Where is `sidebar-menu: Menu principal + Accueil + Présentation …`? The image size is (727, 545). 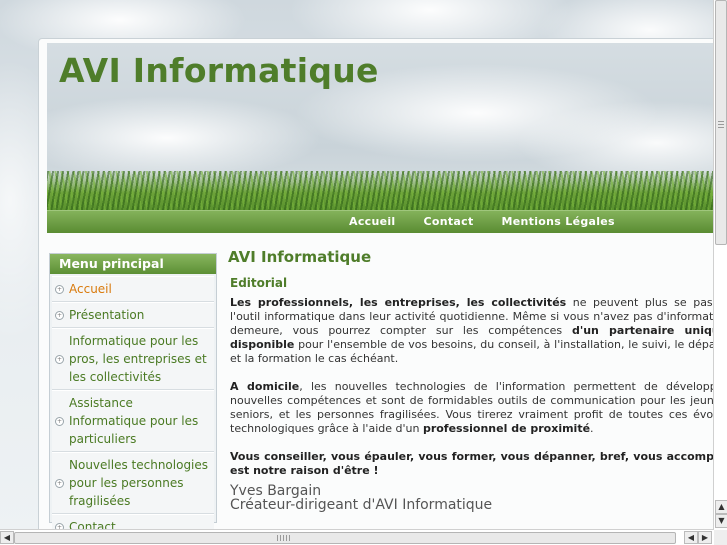 sidebar-menu: Menu principal + Accueil + Présentation … is located at coordinates (133, 392).